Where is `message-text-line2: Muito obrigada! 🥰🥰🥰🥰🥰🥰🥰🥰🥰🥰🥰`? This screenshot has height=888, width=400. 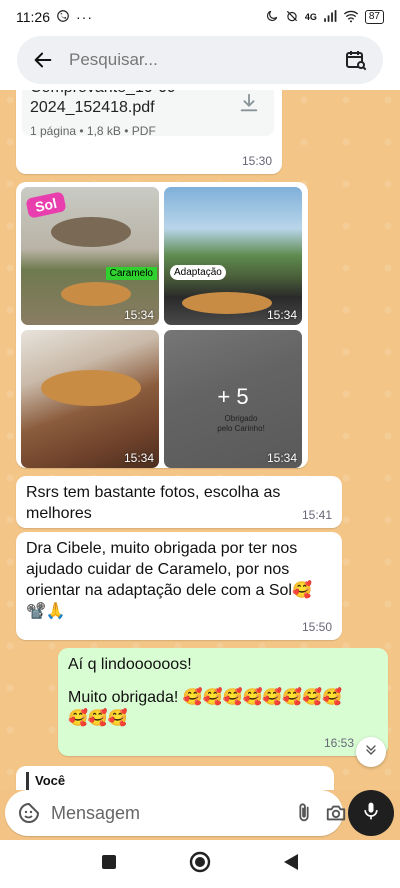
message-text-line2: Muito obrigada! 🥰🥰🥰🥰🥰🥰🥰🥰🥰🥰🥰 is located at coordinates (205, 708).